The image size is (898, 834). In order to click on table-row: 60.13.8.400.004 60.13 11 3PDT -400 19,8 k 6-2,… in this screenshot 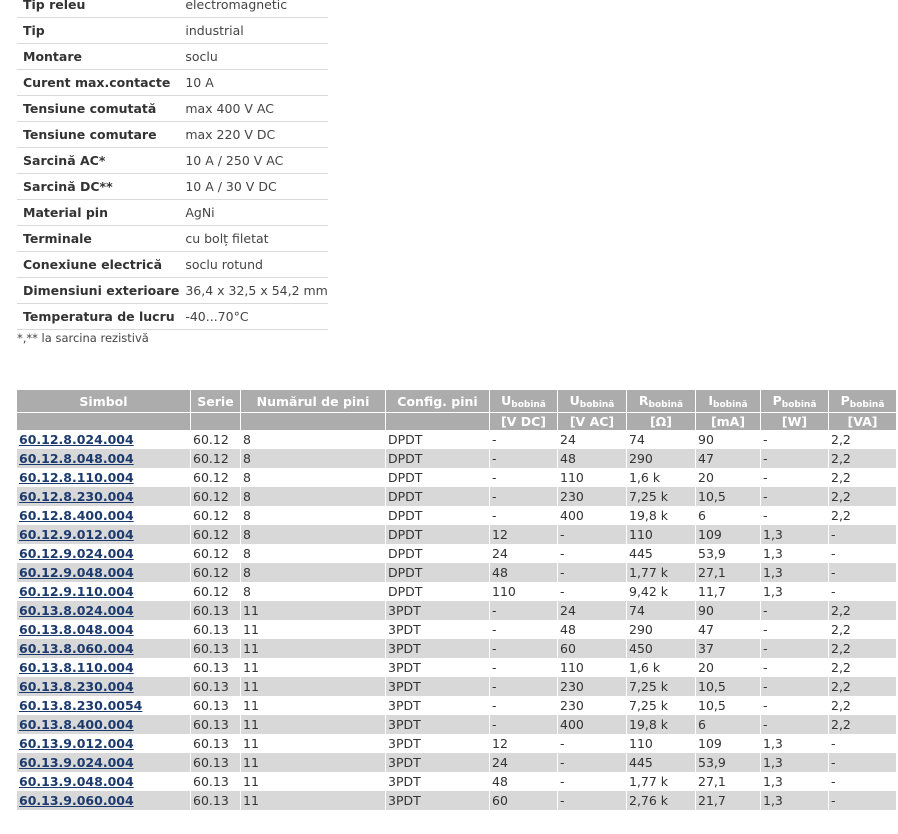, I will do `click(457, 724)`.